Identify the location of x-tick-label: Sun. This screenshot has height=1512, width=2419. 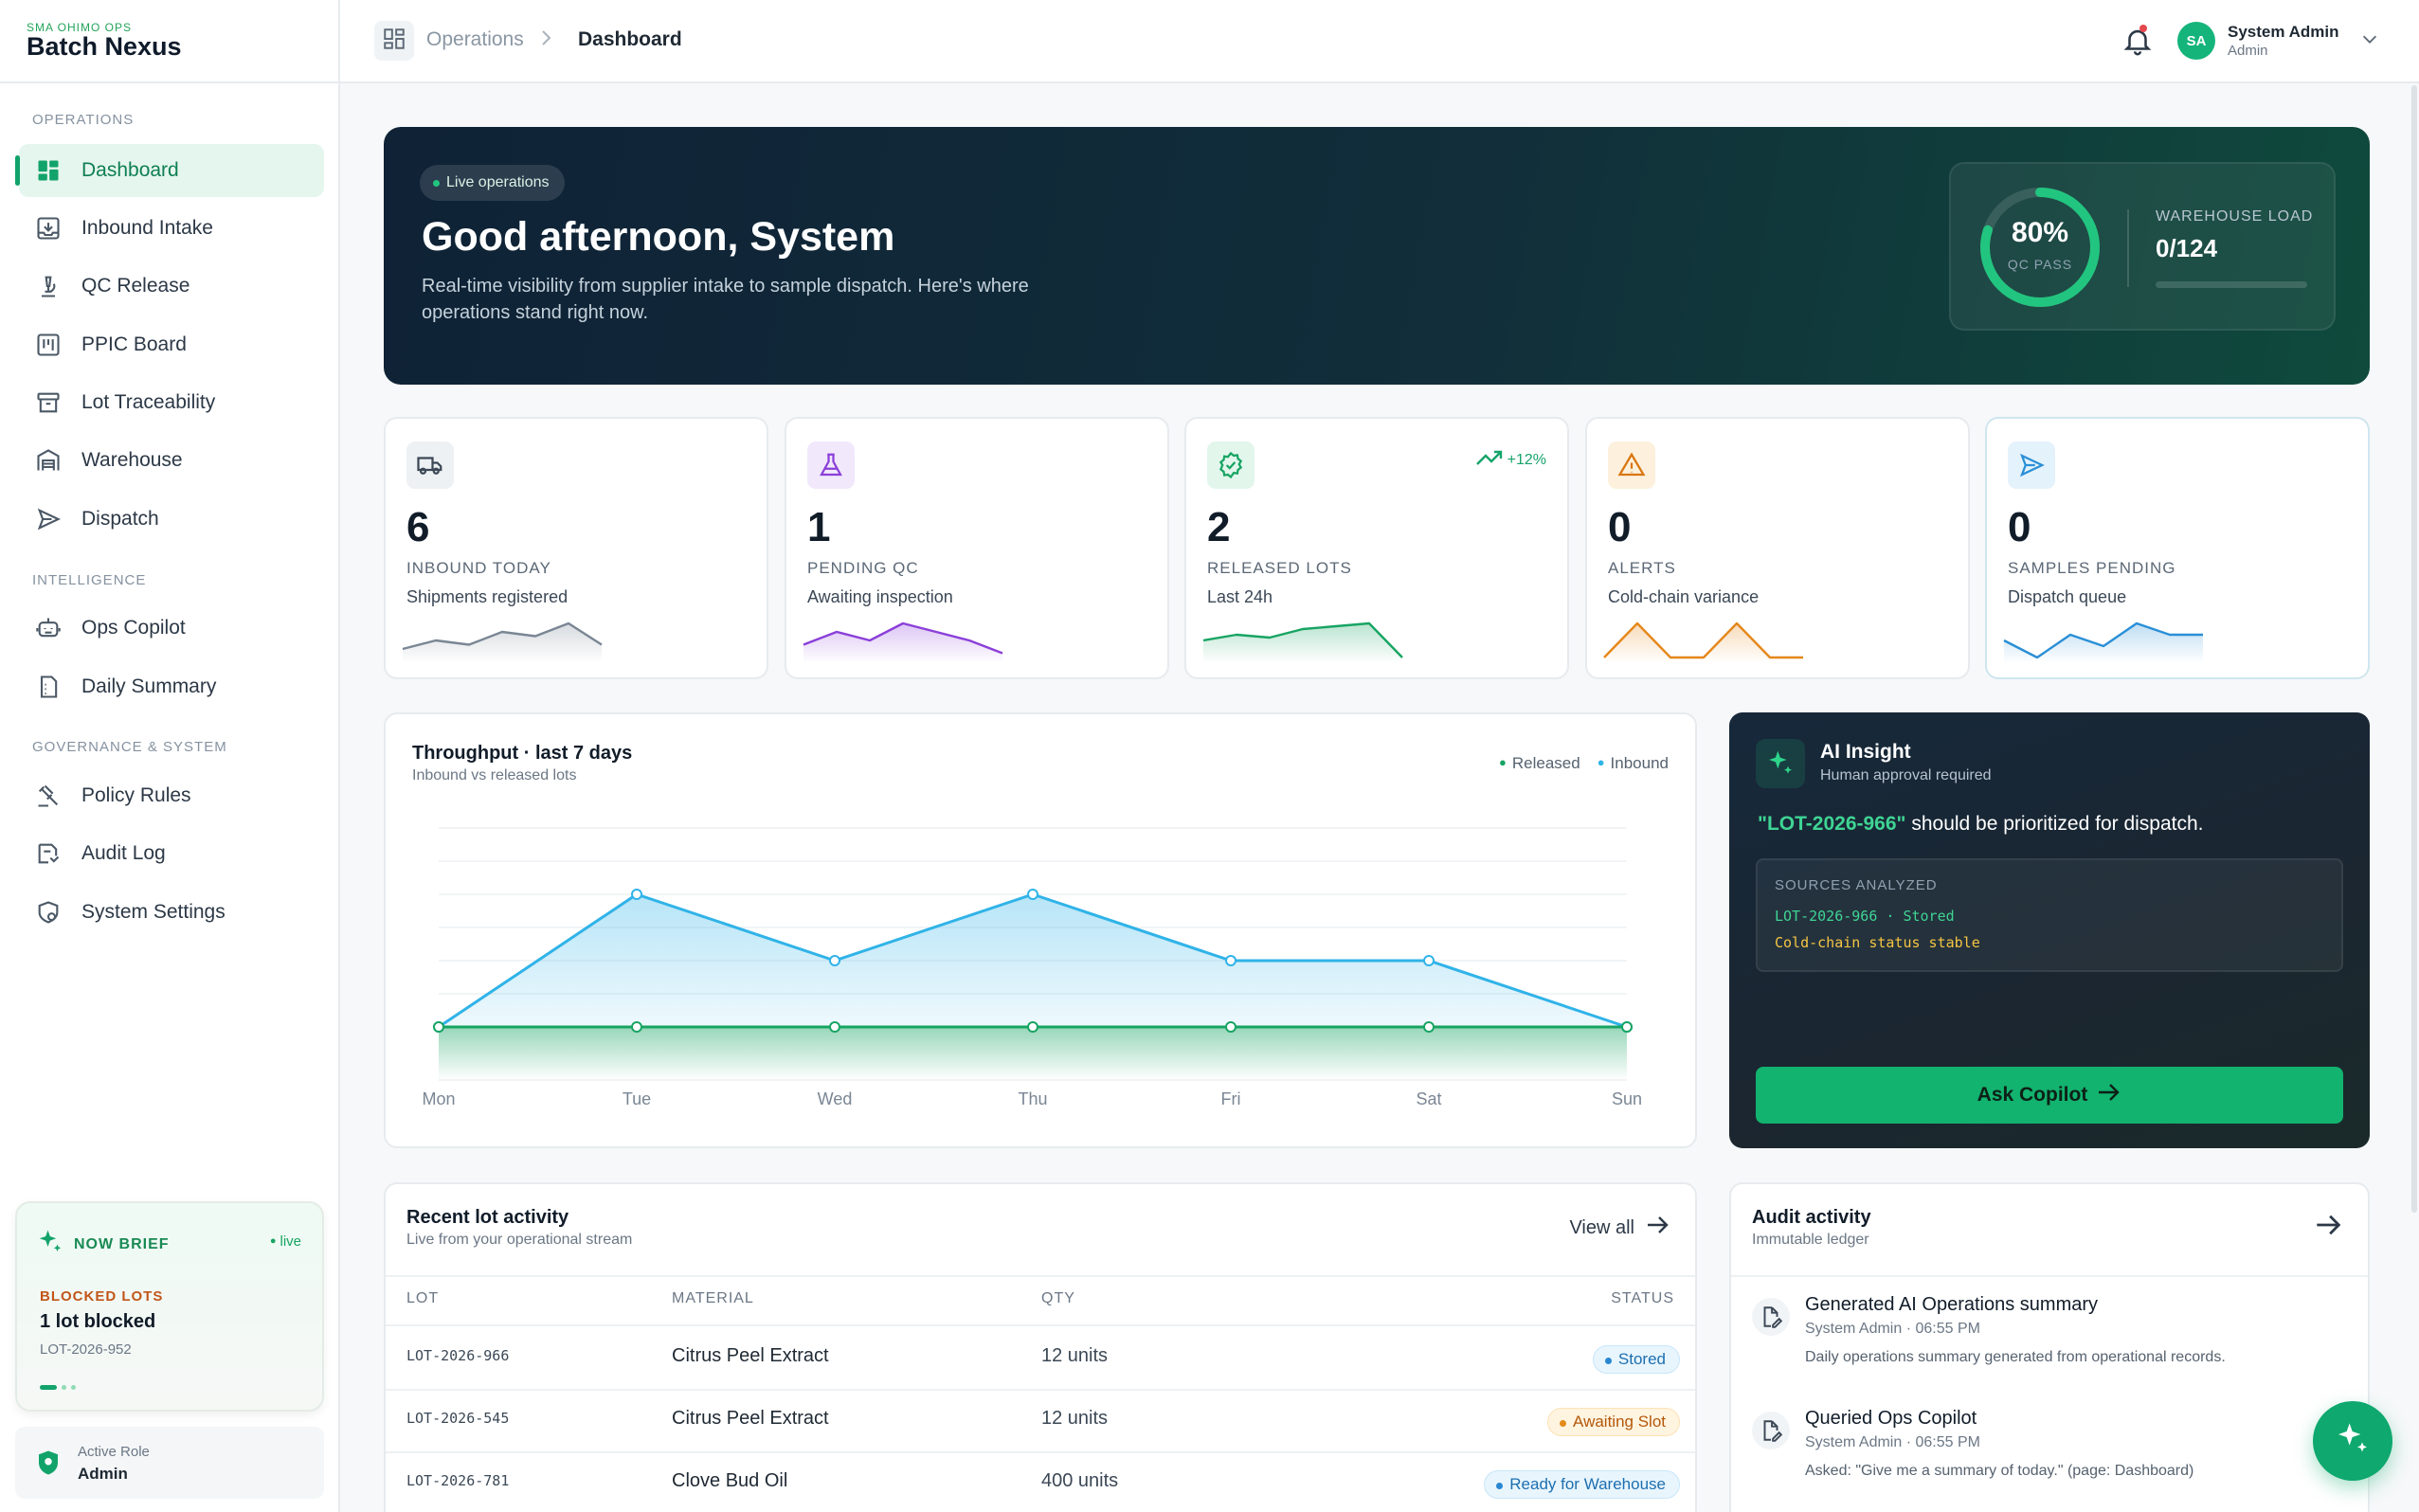
(1627, 1098).